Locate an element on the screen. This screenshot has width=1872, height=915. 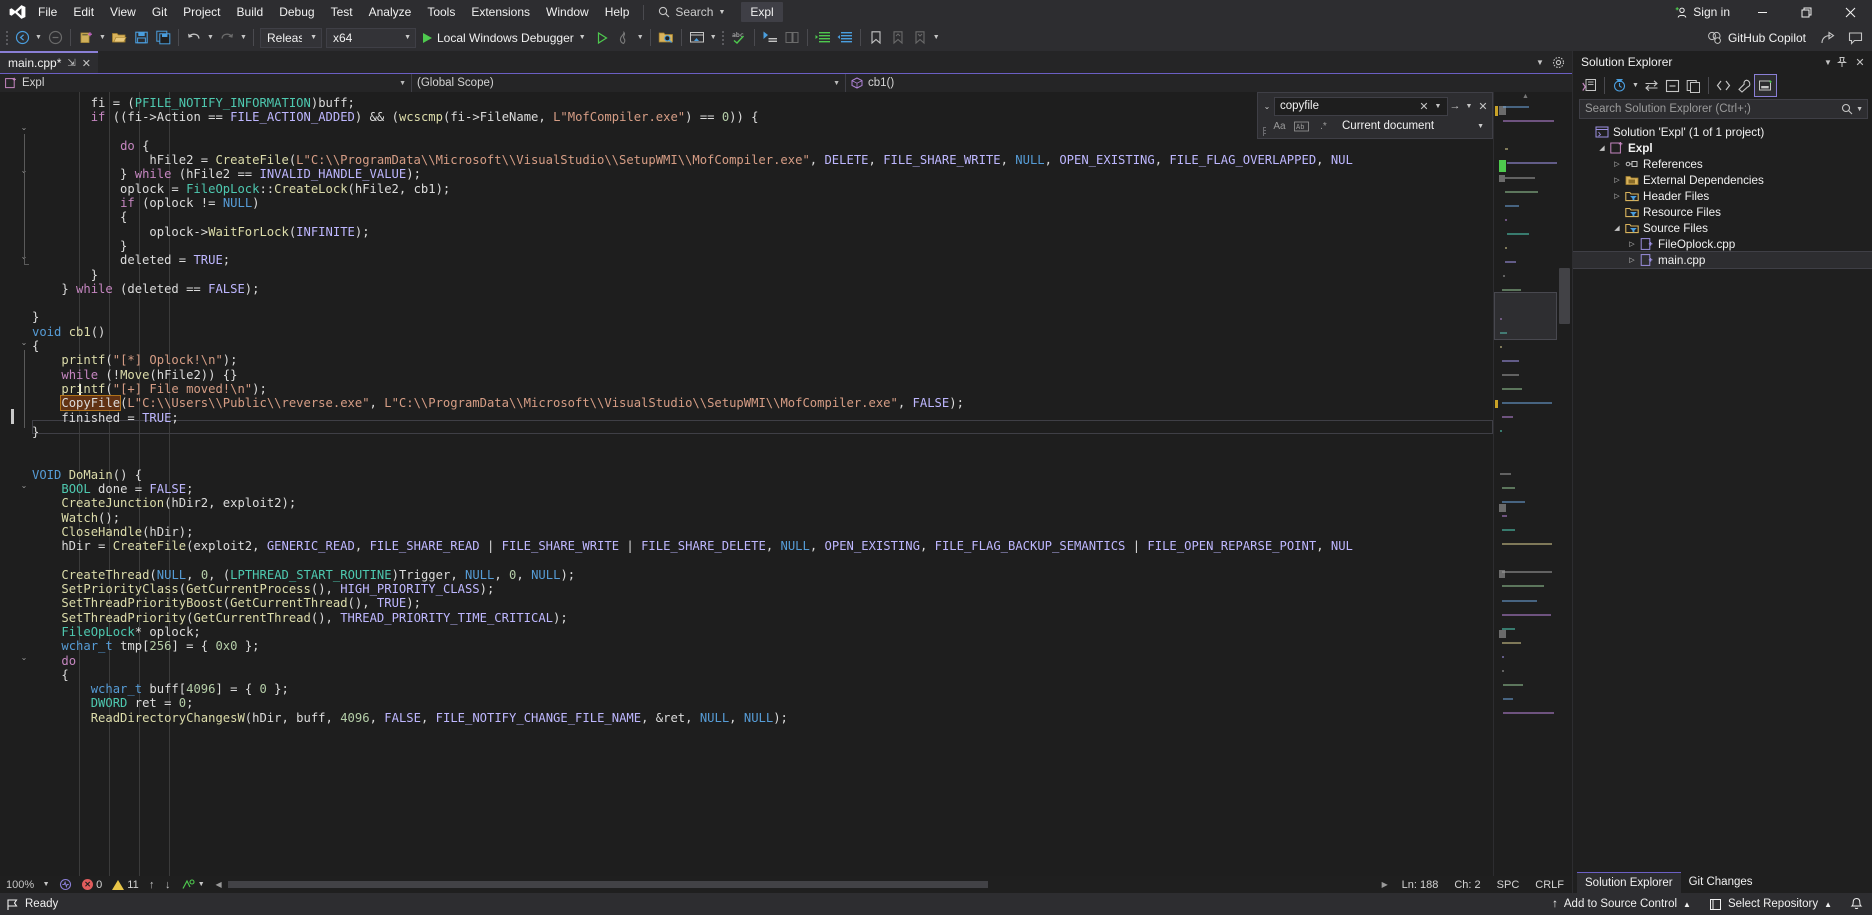
solution-configuration-combo: Release ▼ is located at coordinates (291, 37).